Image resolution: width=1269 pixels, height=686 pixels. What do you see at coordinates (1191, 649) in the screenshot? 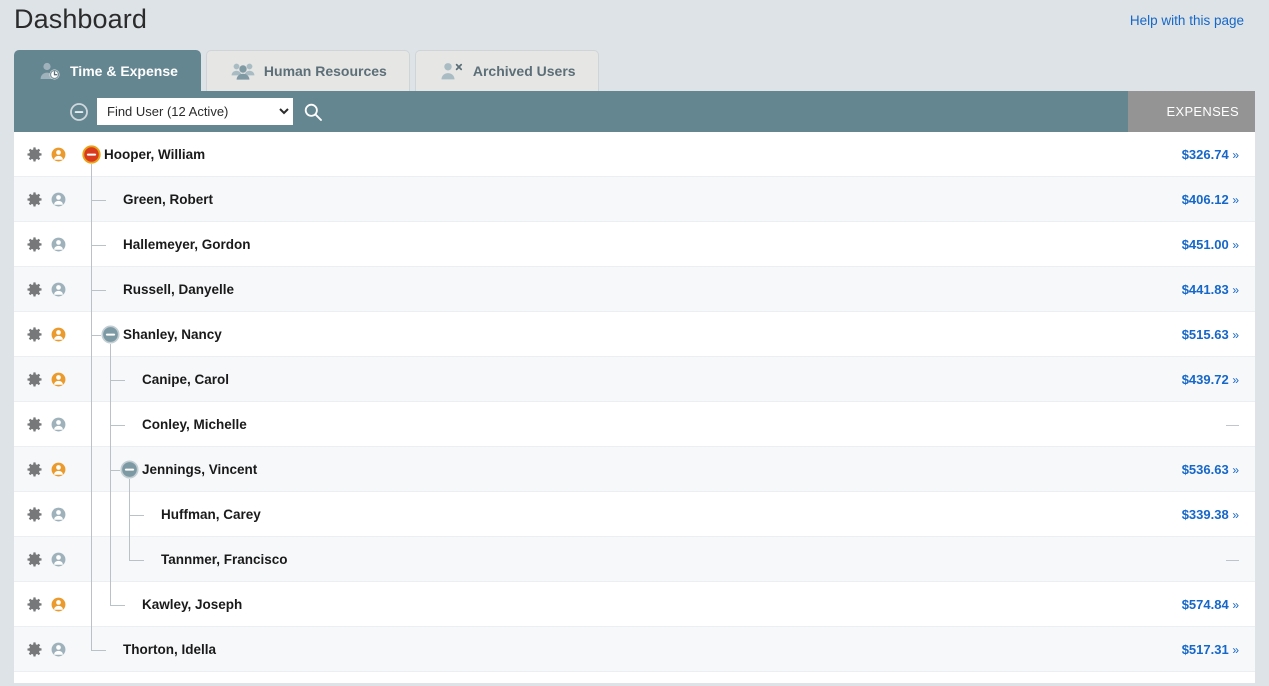
I see `expense-amount-link: $517.31 »` at bounding box center [1191, 649].